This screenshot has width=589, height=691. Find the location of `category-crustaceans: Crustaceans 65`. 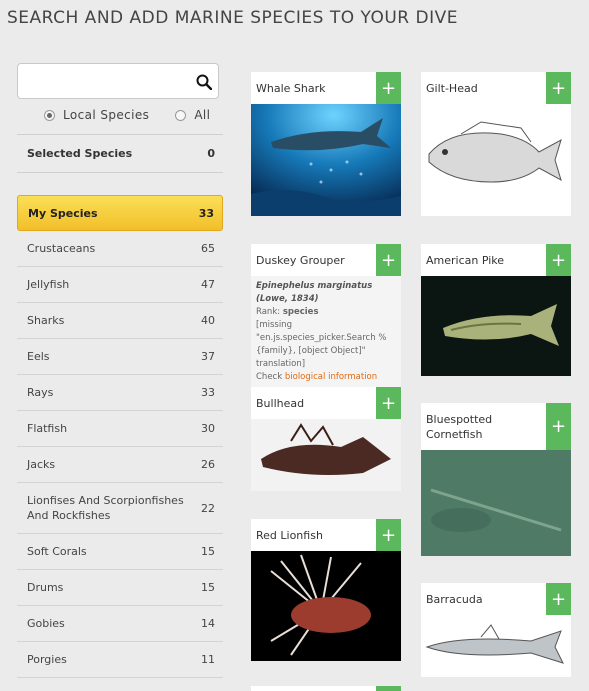

category-crustaceans: Crustaceans 65 is located at coordinates (120, 249).